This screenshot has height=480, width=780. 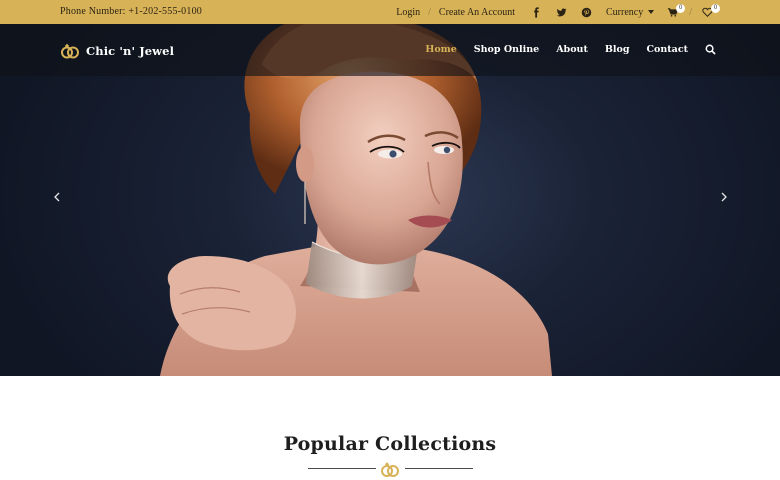 I want to click on caret-down-icon, so click(x=651, y=12).